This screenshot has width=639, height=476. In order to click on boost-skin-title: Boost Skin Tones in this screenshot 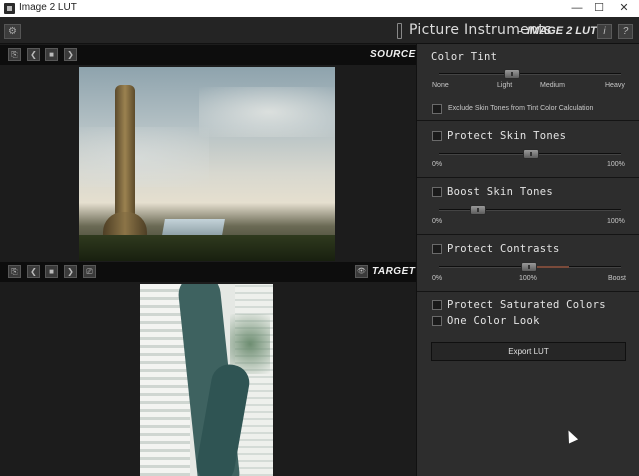, I will do `click(500, 192)`.